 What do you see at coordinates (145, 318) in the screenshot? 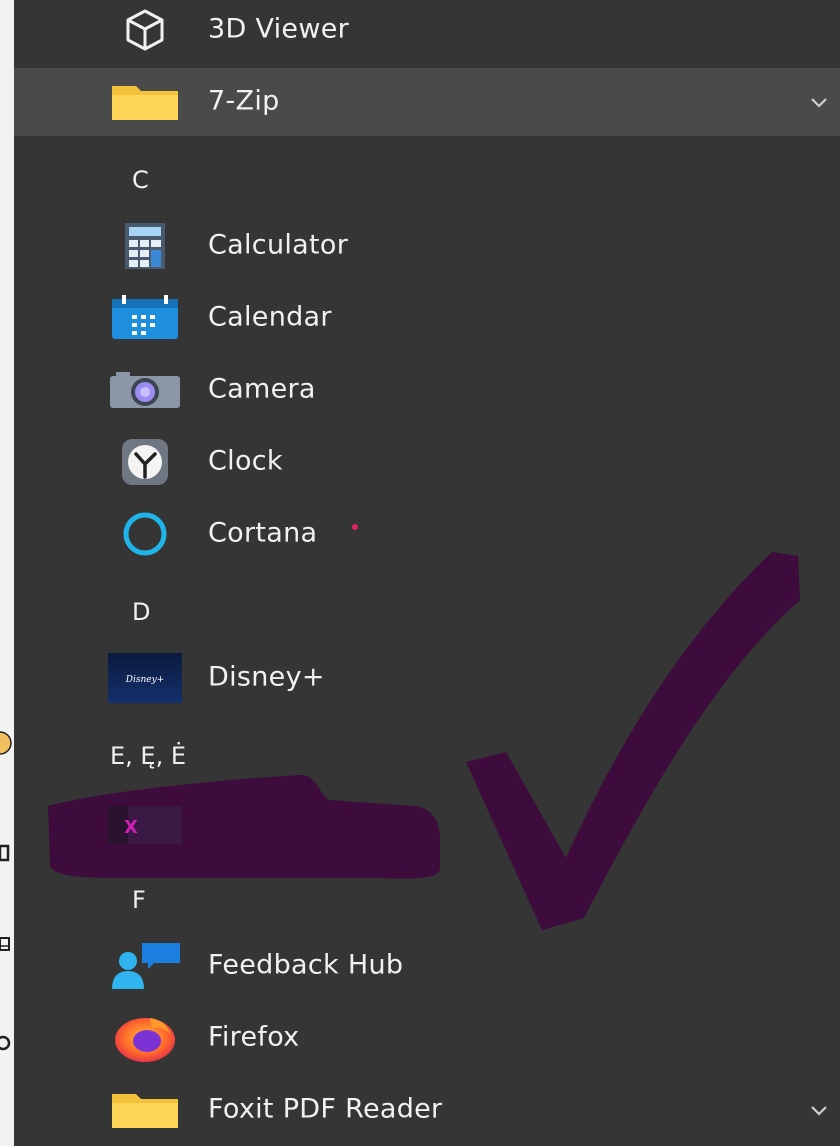
I see `calendar-icon` at bounding box center [145, 318].